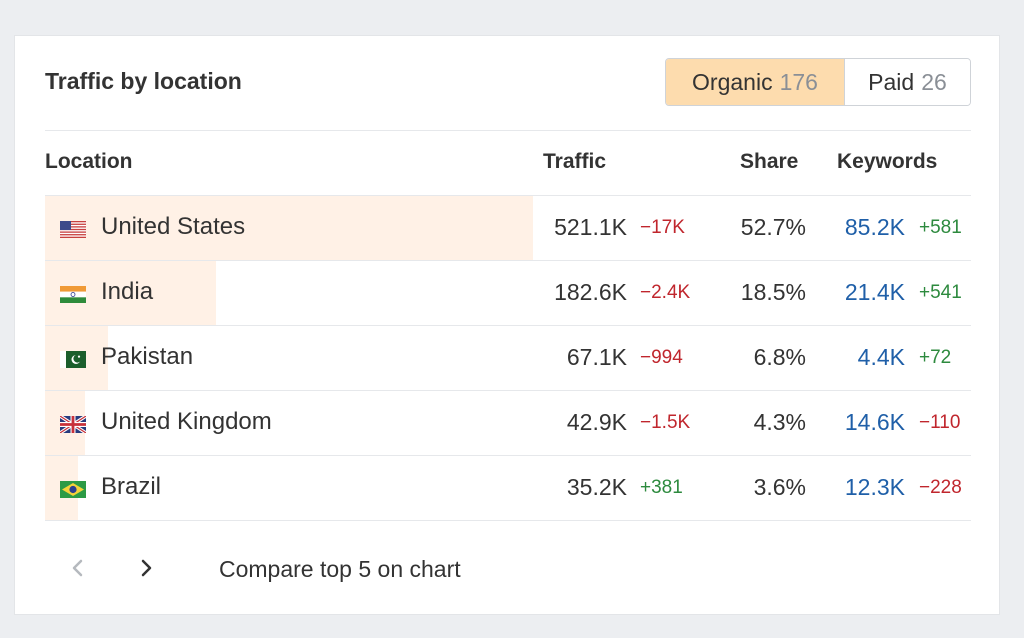 This screenshot has height=638, width=1024. I want to click on country-name: Pakistan, so click(147, 357).